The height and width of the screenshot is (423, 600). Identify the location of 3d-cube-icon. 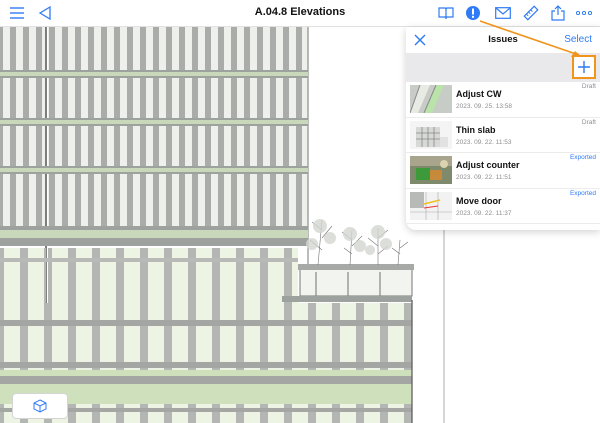
(40, 406).